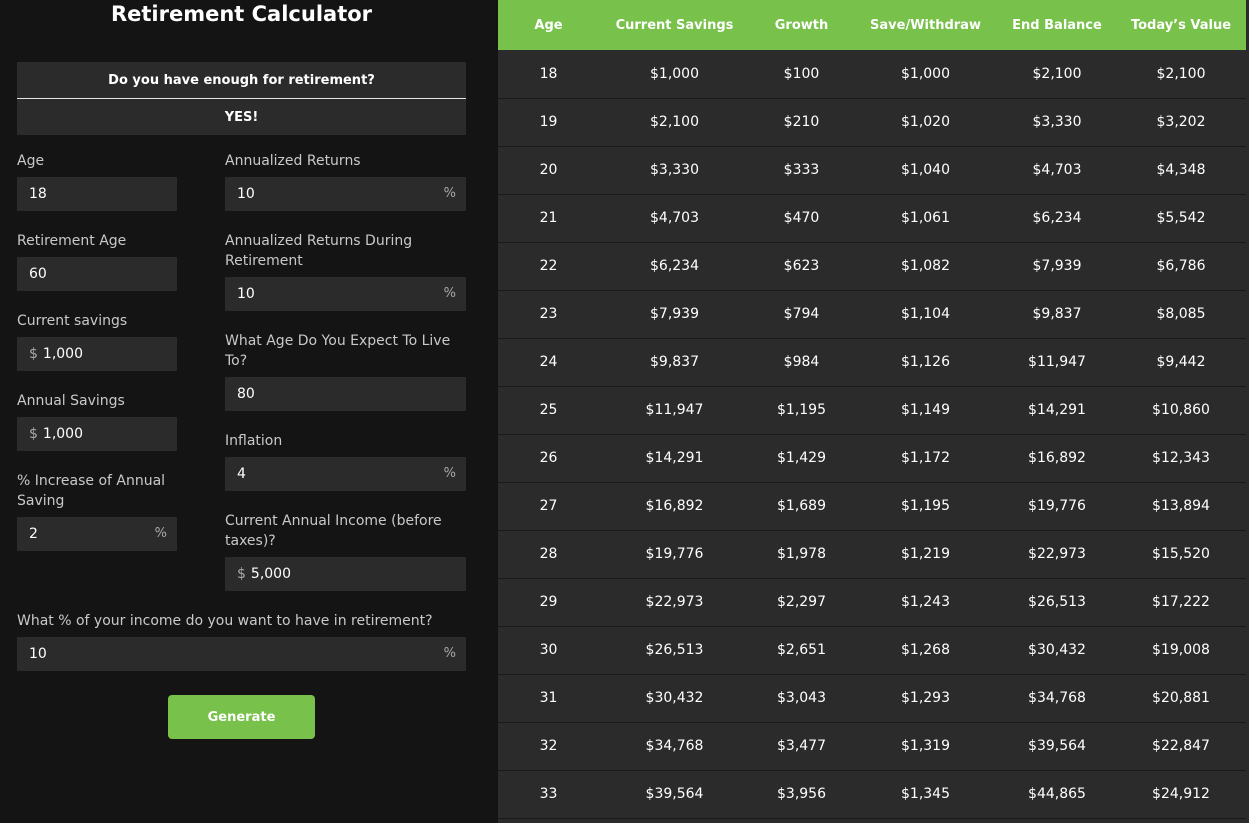 This screenshot has width=1249, height=823. I want to click on increase-annual-saving-input: 2 %, so click(97, 534).